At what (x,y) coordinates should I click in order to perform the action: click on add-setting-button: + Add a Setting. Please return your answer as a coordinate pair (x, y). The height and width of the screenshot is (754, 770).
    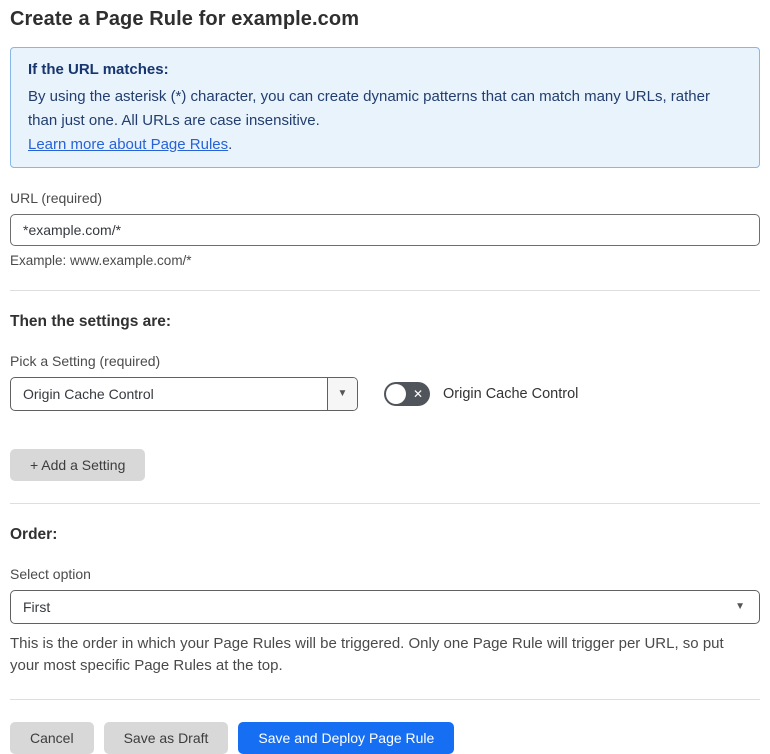
    Looking at the image, I should click on (78, 465).